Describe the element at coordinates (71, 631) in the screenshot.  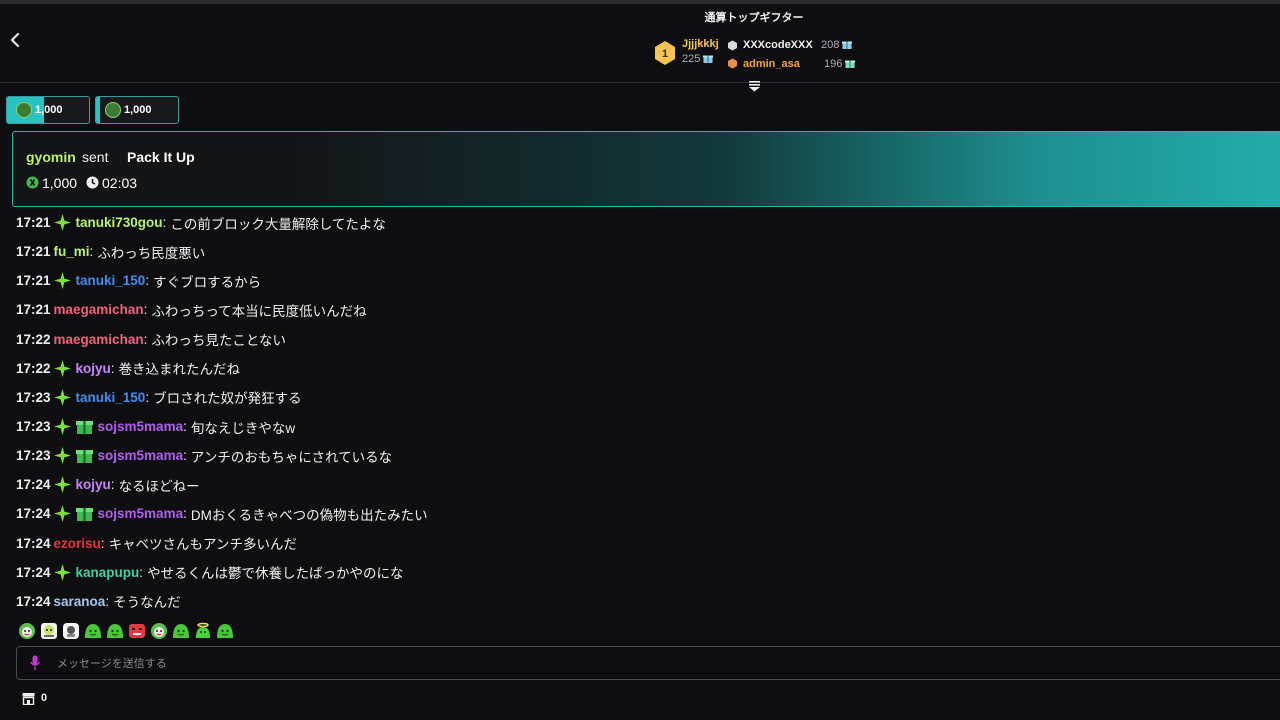
I see `sticker-emote` at that location.